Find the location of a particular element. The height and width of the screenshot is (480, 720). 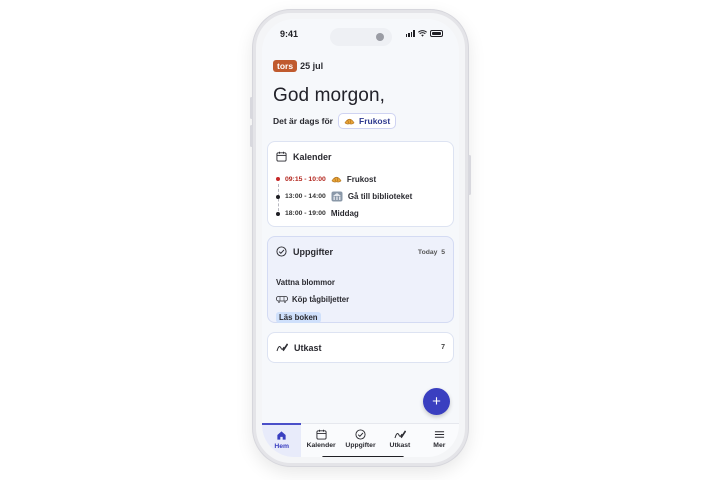

home-indicator is located at coordinates (363, 456).